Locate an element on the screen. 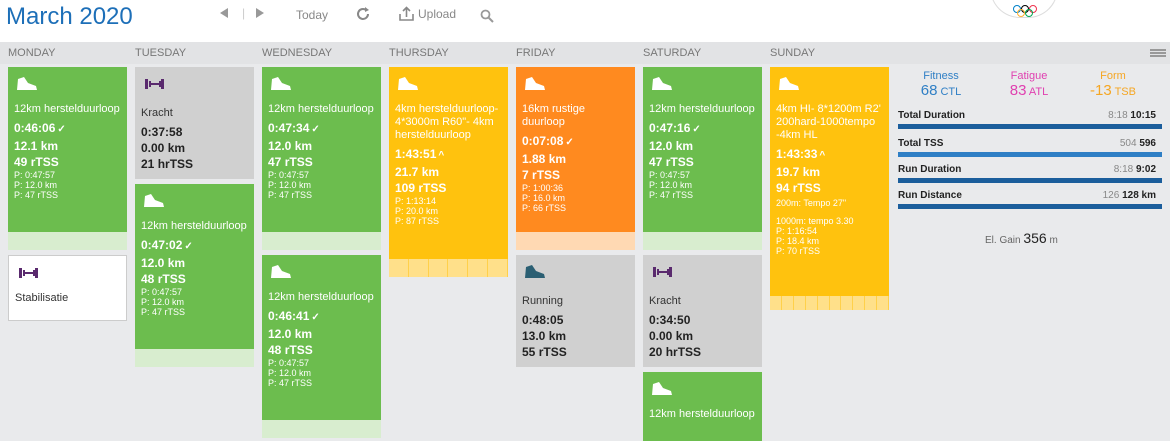 Image resolution: width=1170 pixels, height=441 pixels. prev-button is located at coordinates (224, 13).